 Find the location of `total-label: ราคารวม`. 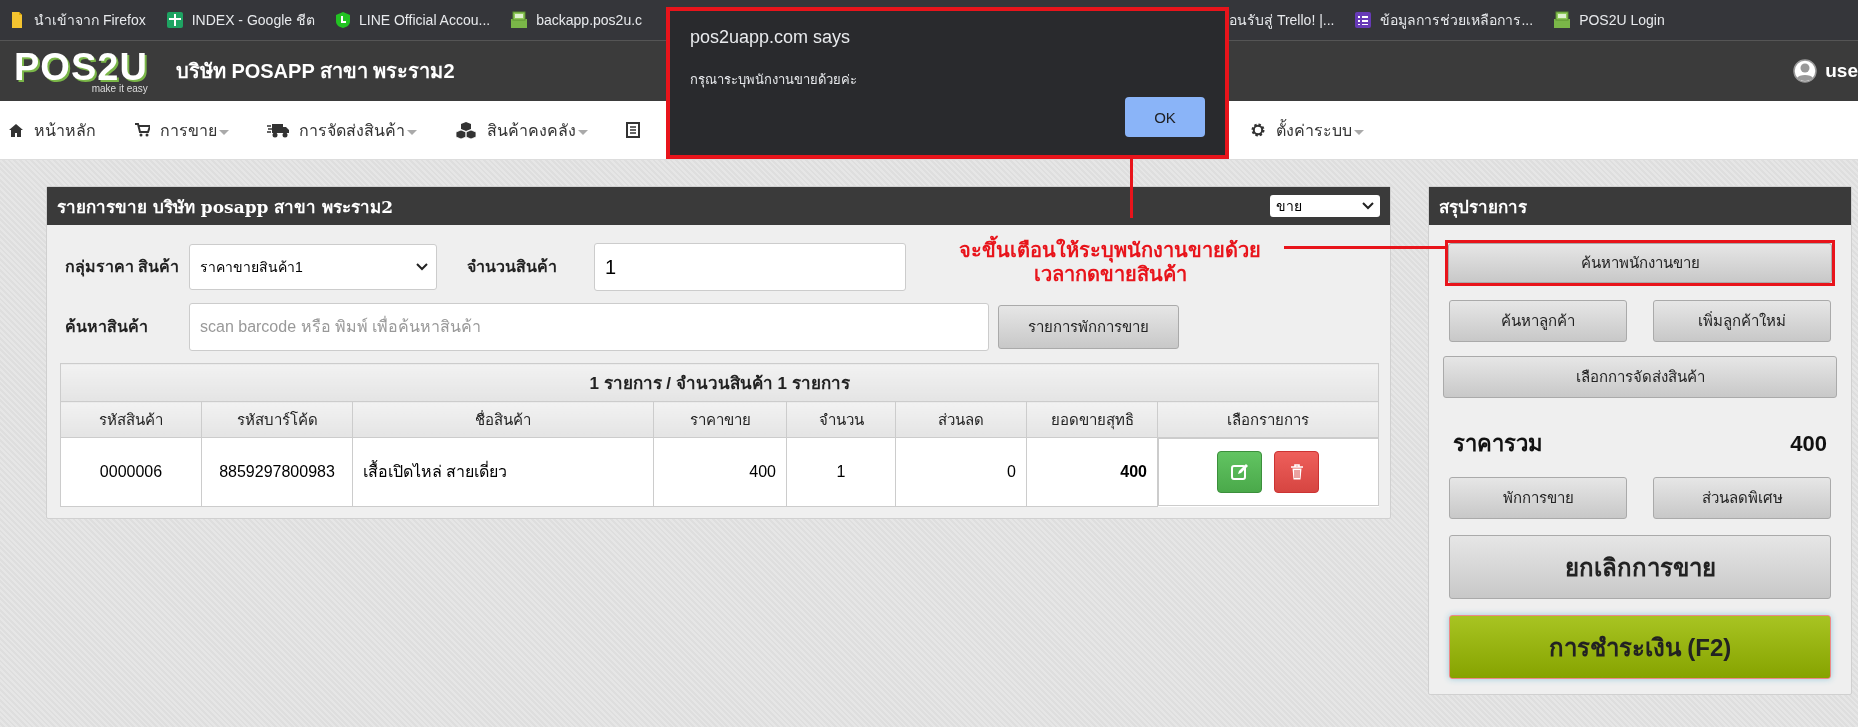

total-label: ราคารวม is located at coordinates (1498, 444).